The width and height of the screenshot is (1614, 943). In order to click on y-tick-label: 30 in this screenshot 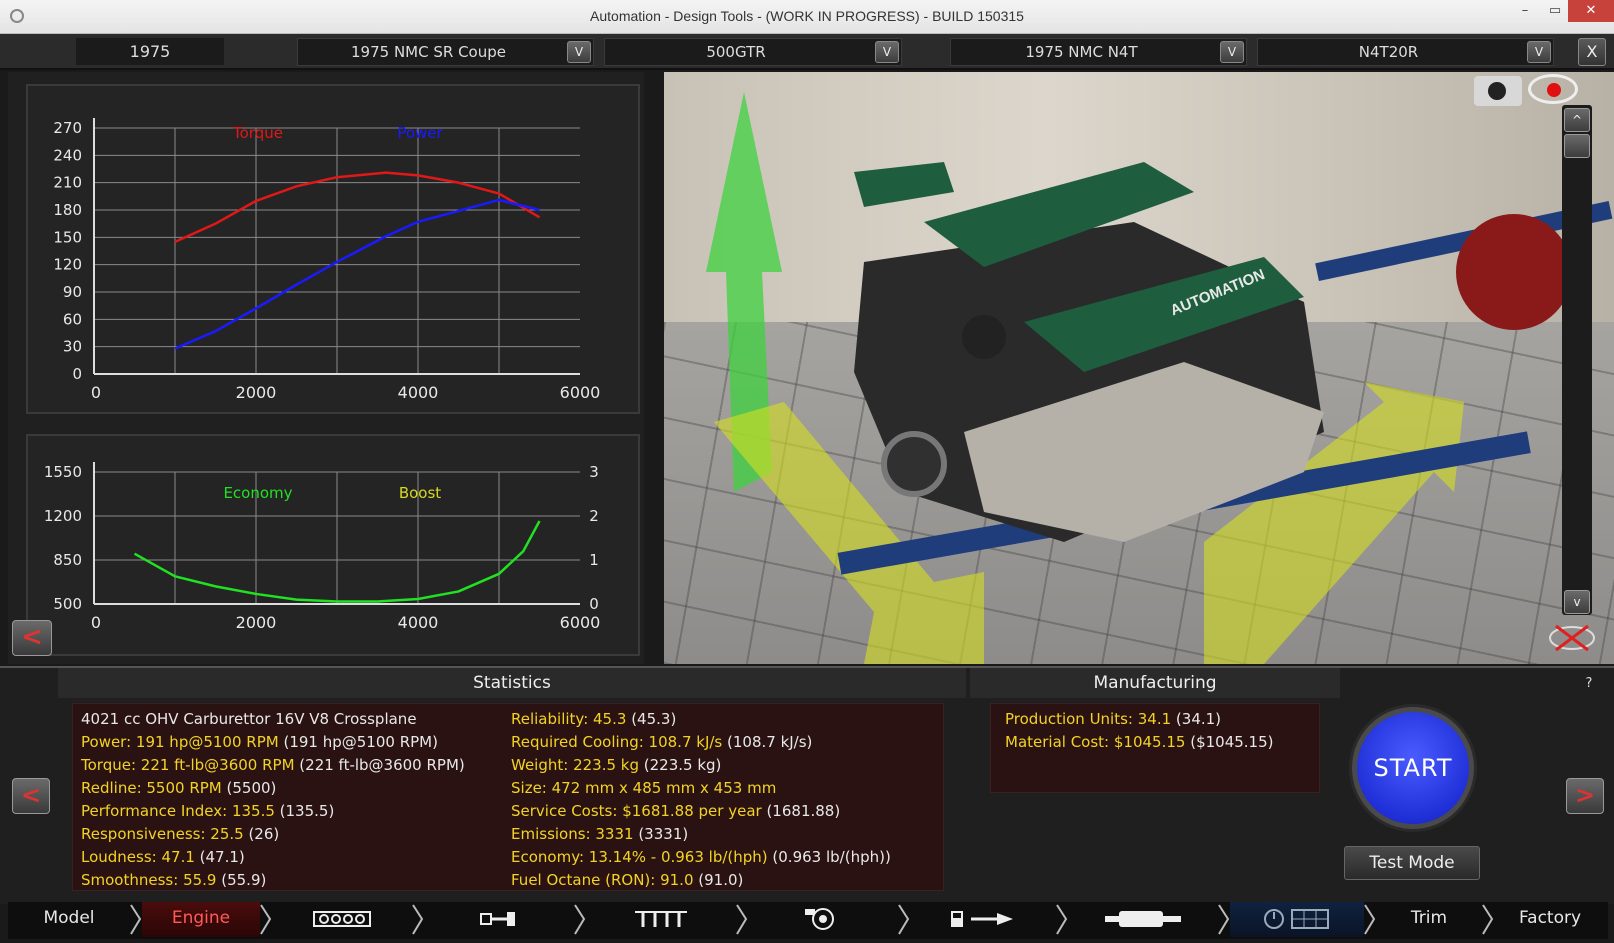, I will do `click(72, 347)`.